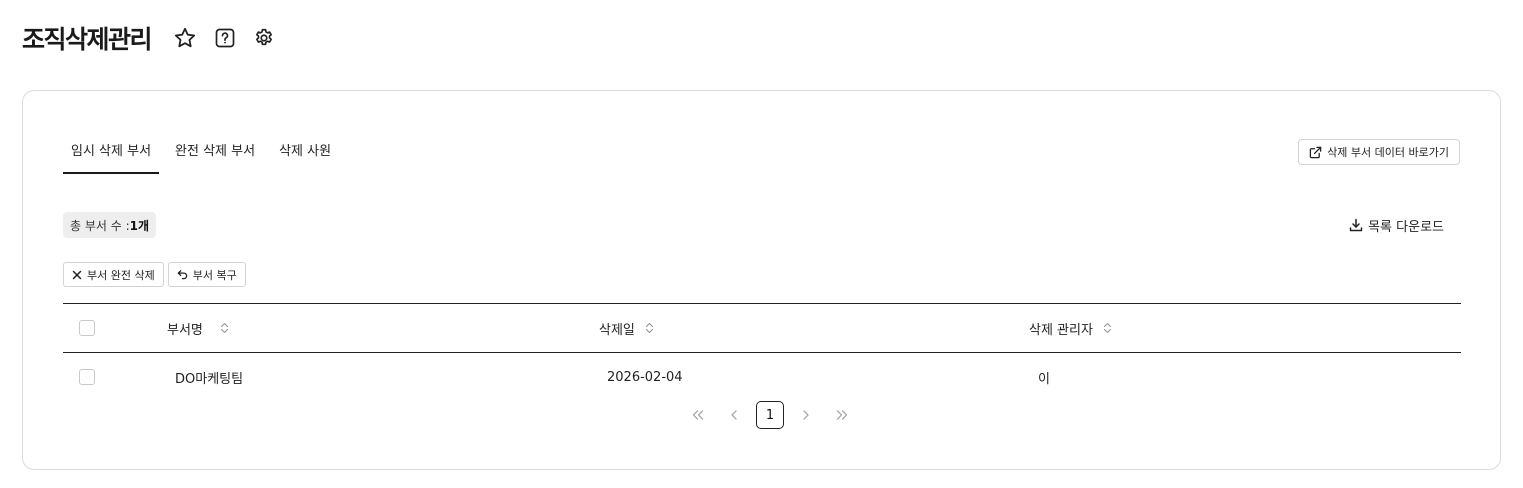  I want to click on column-label-deleted-by: 삭제 관리자, so click(1061, 330).